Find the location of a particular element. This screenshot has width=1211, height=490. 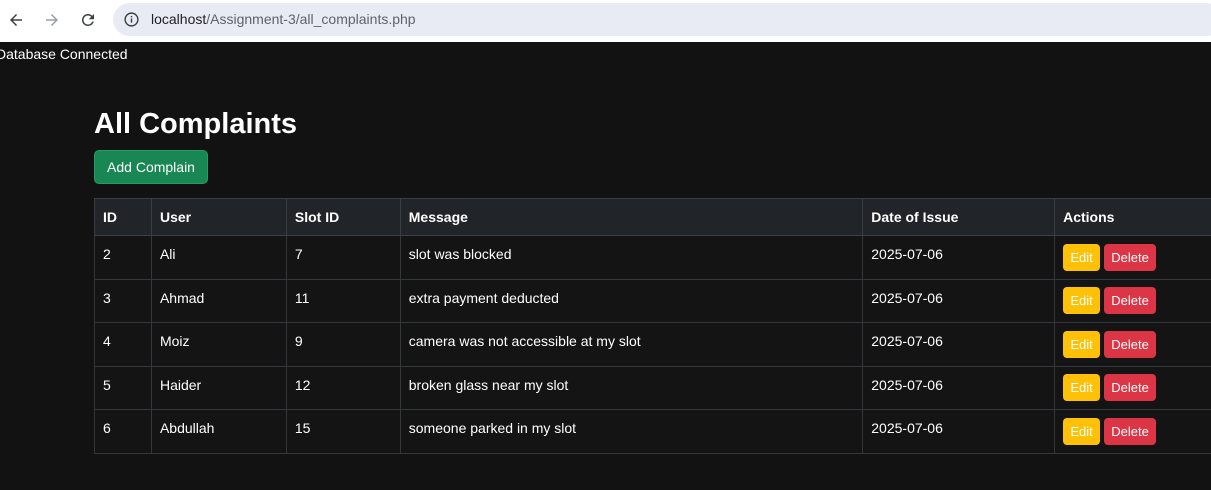

cell-user-text: Haider is located at coordinates (180, 384).